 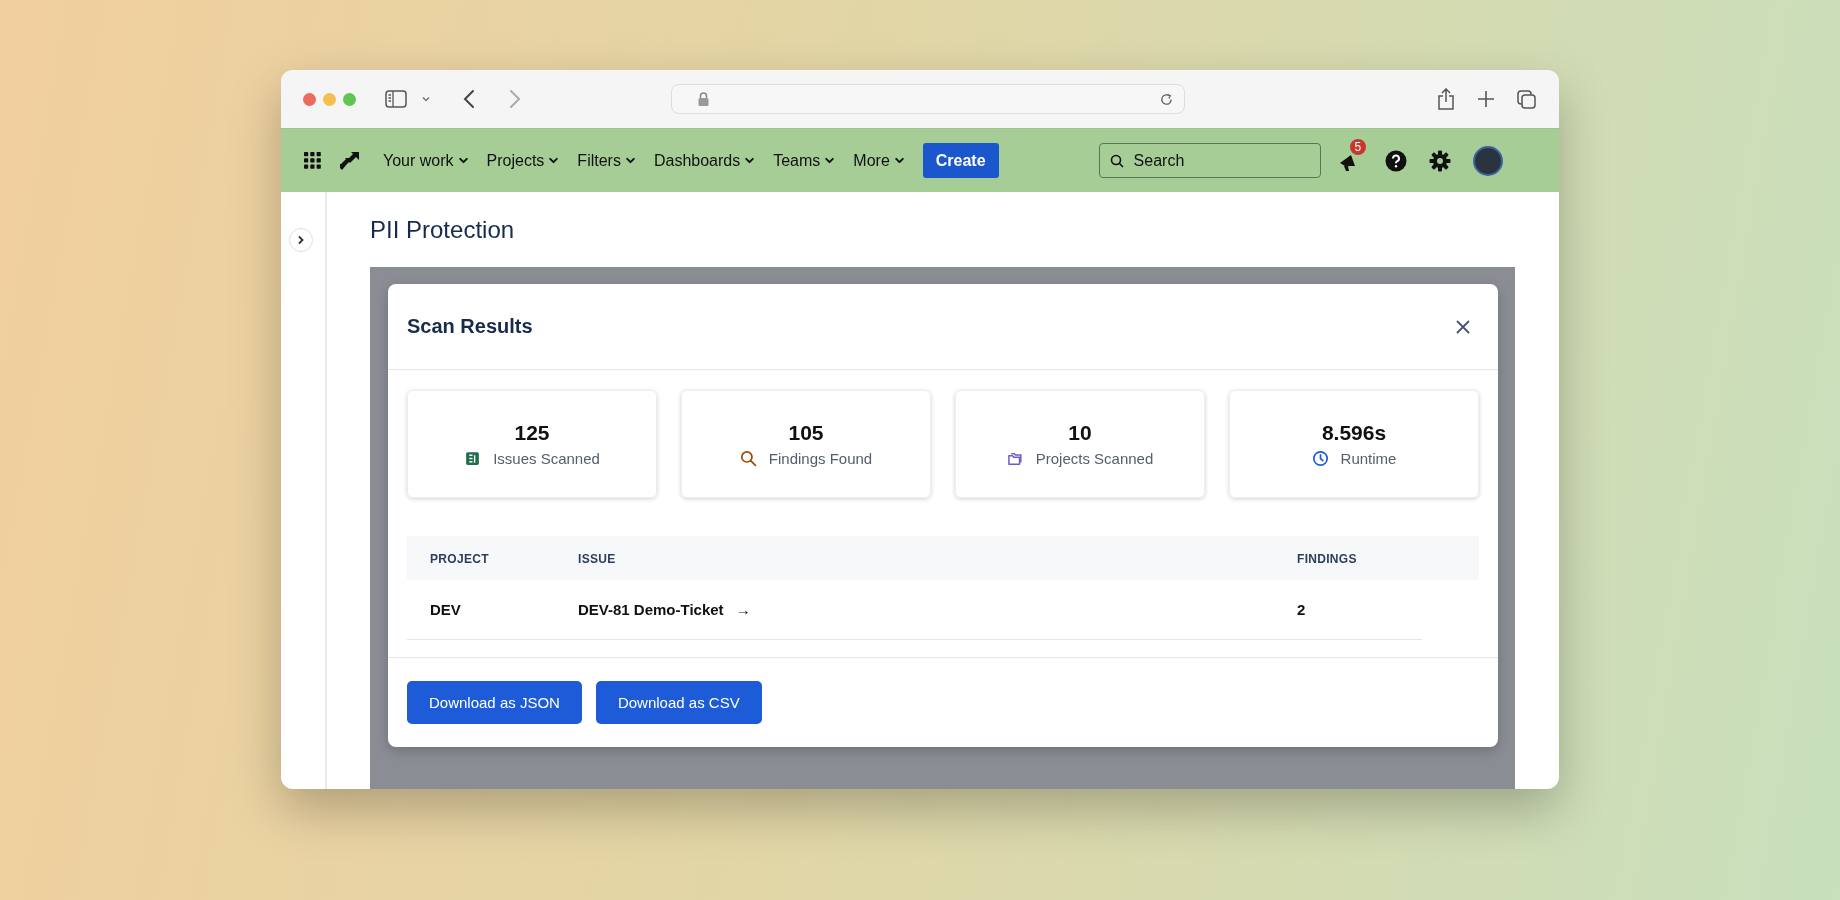 What do you see at coordinates (1166, 99) in the screenshot?
I see `reload-icon` at bounding box center [1166, 99].